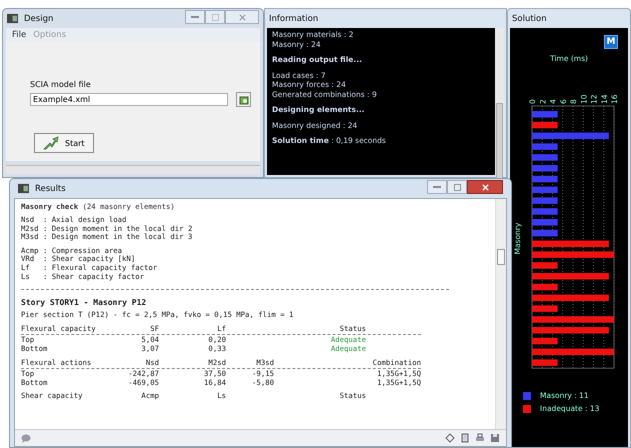 This screenshot has height=448, width=631. I want to click on window-title: Results, so click(51, 189).